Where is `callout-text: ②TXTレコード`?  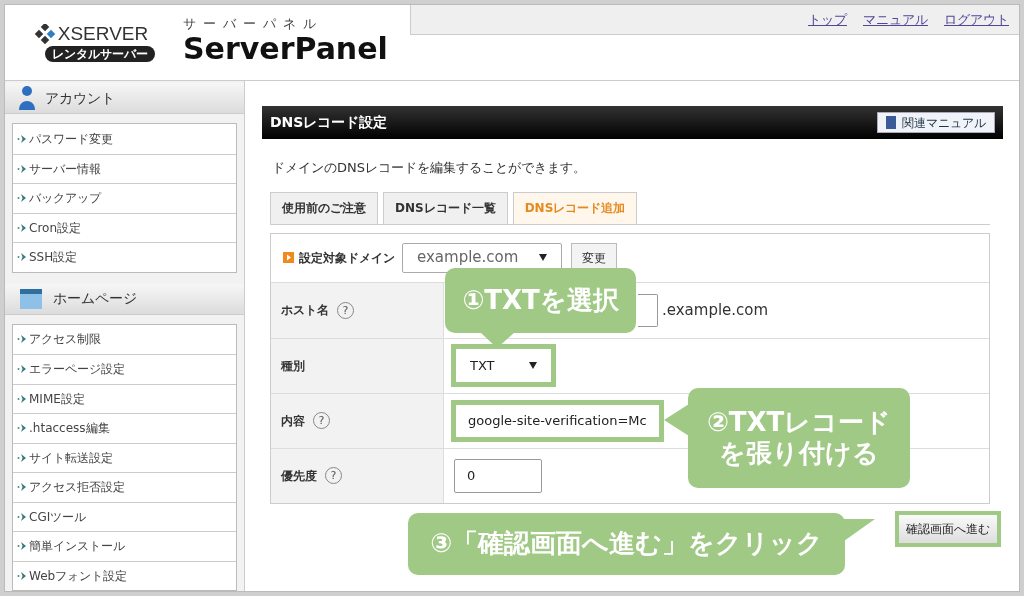
callout-text: ②TXTレコード is located at coordinates (799, 422).